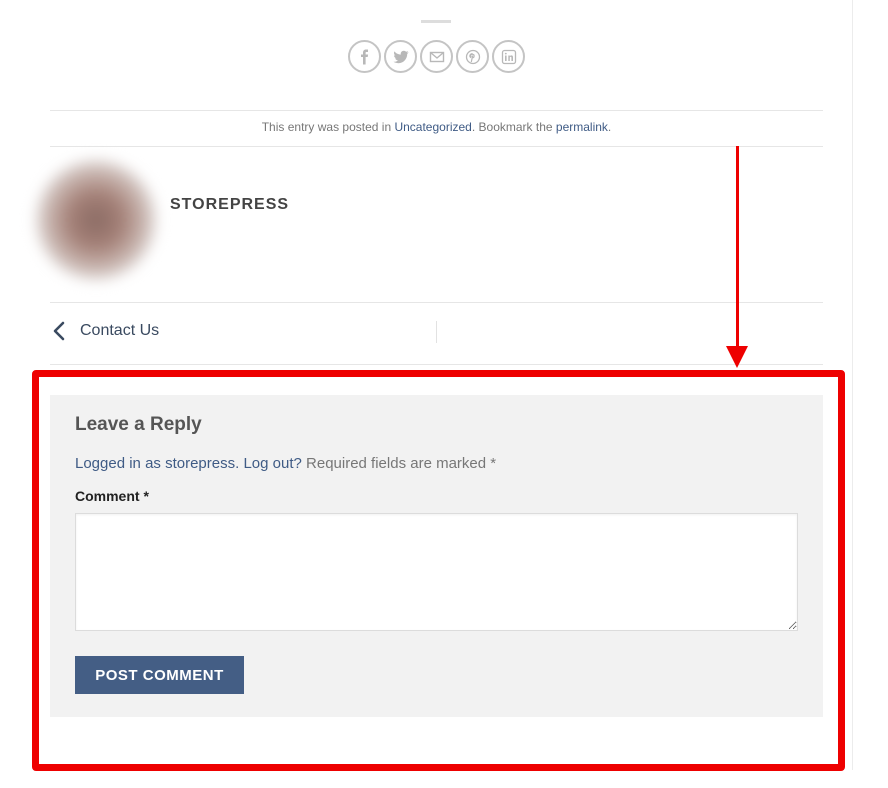 The image size is (888, 788). I want to click on previous-post-label: Contact Us, so click(120, 330).